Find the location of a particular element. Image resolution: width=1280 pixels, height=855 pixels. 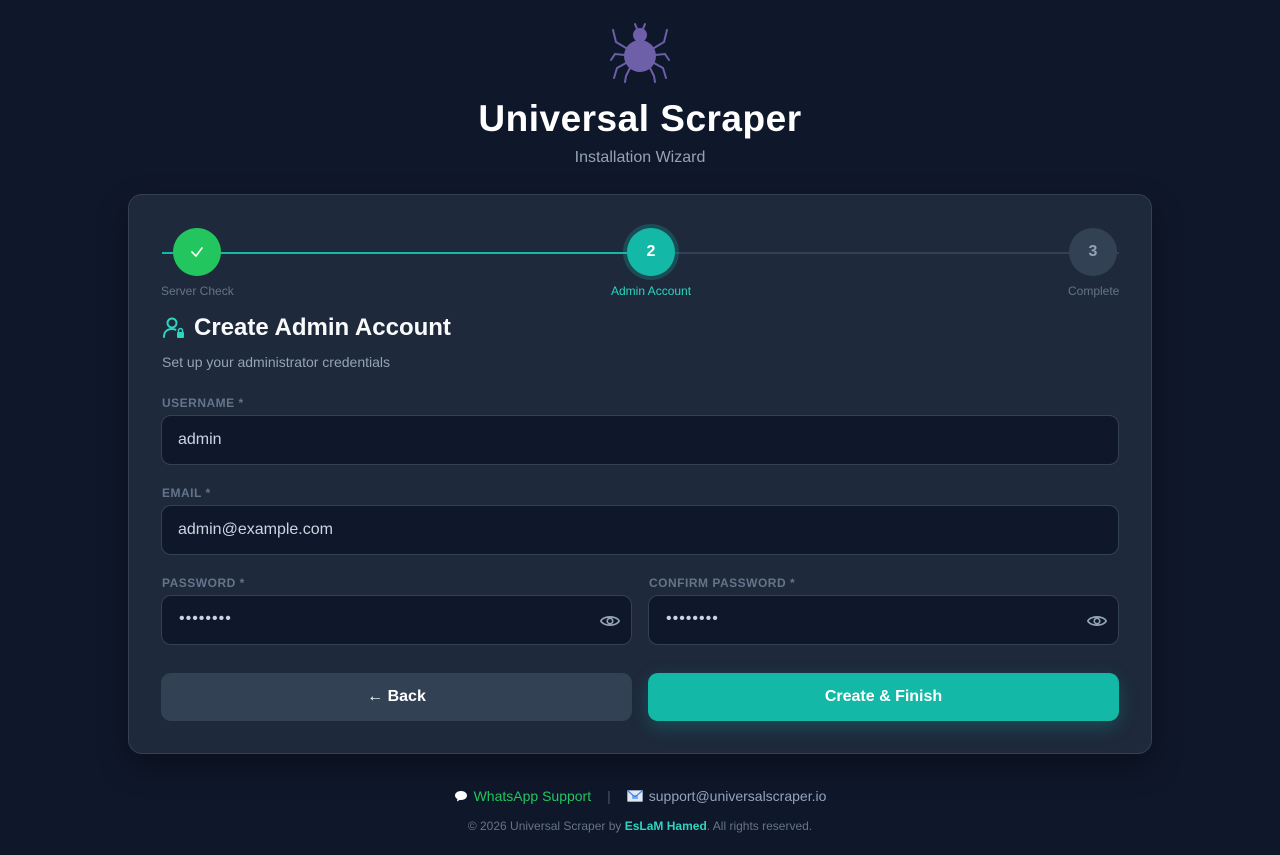

app-subtitle: Installation Wizard is located at coordinates (640, 157).